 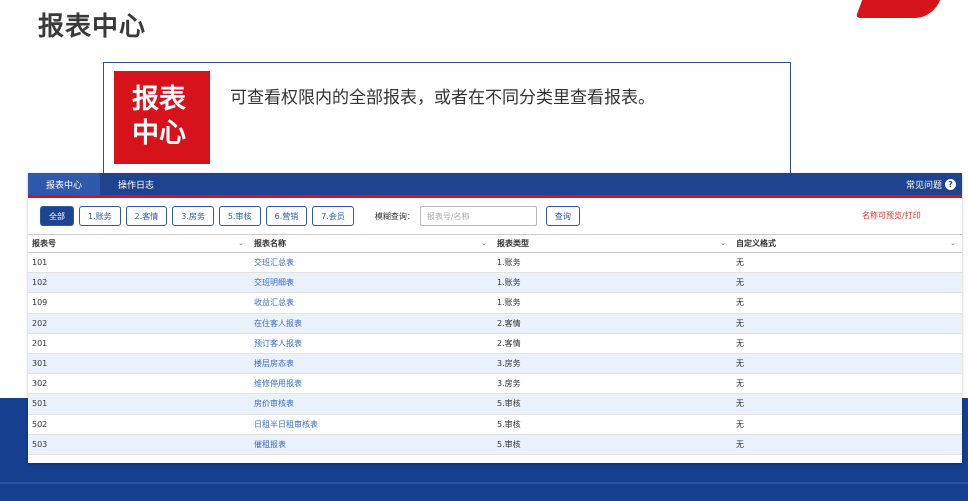 I want to click on preview-print-hint: 名称可预览/打印, so click(x=891, y=215).